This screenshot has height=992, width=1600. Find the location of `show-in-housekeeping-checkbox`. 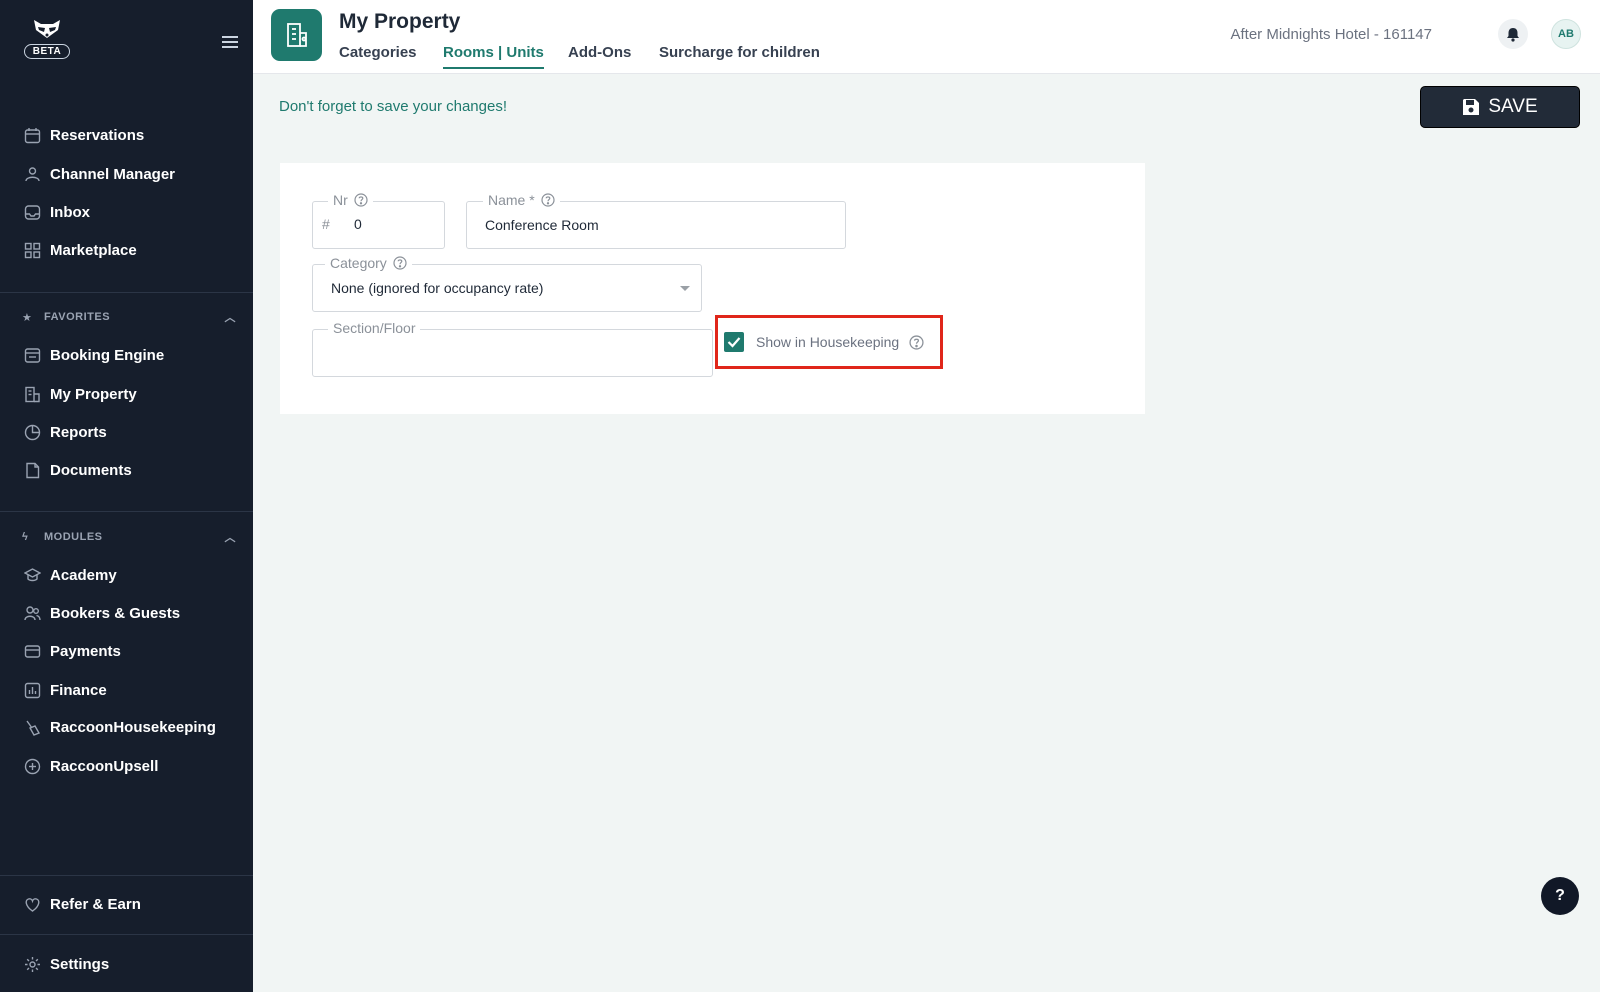

show-in-housekeeping-checkbox is located at coordinates (734, 342).